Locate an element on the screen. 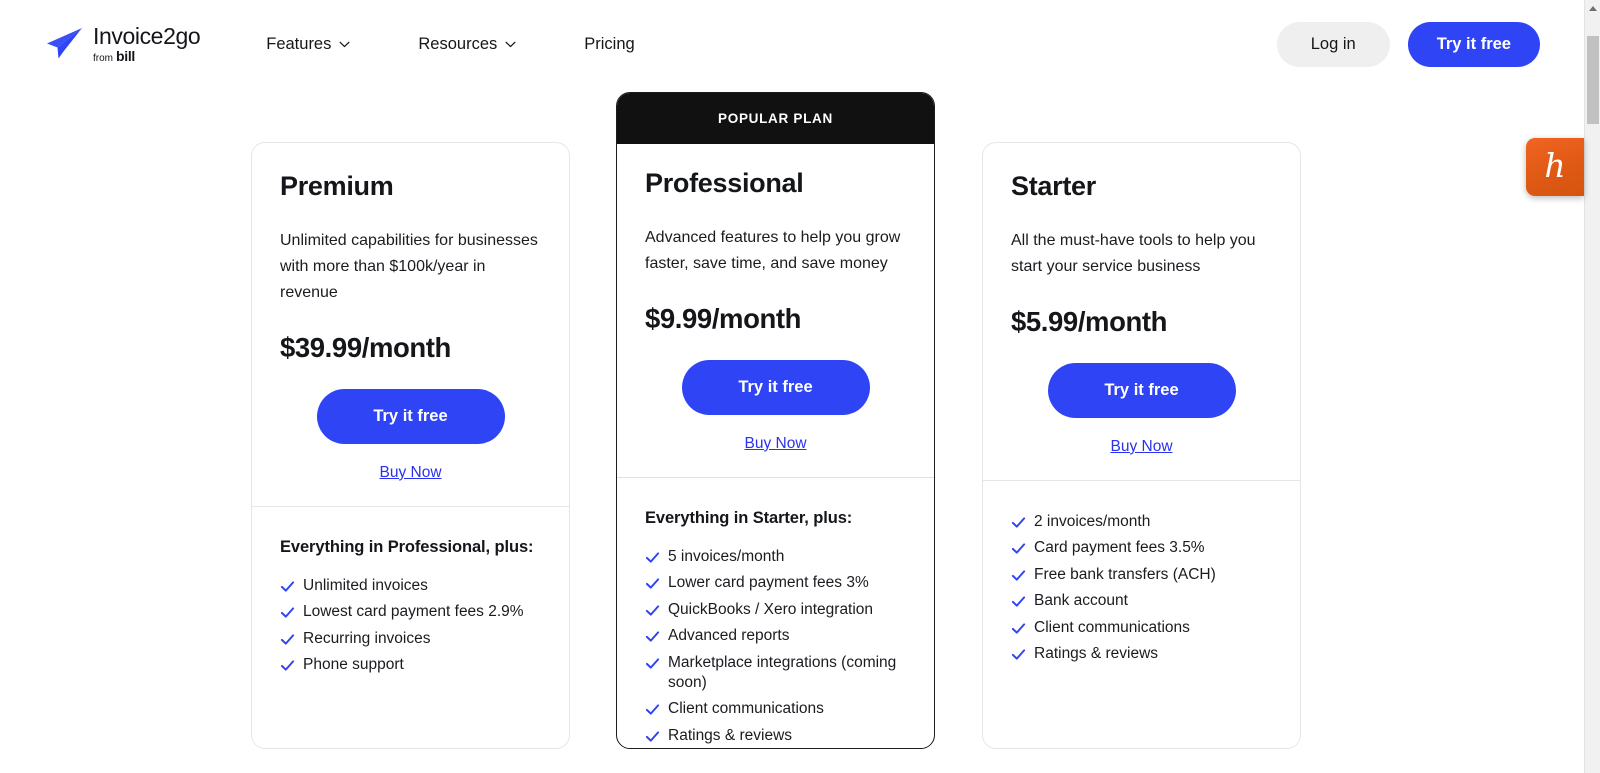 The width and height of the screenshot is (1600, 773). feature-item: Bank account is located at coordinates (1141, 601).